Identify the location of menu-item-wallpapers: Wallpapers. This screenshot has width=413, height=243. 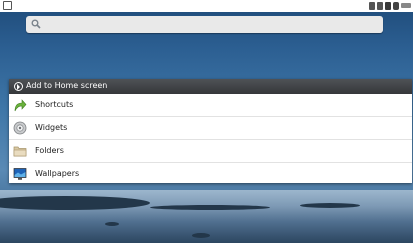
(210, 173).